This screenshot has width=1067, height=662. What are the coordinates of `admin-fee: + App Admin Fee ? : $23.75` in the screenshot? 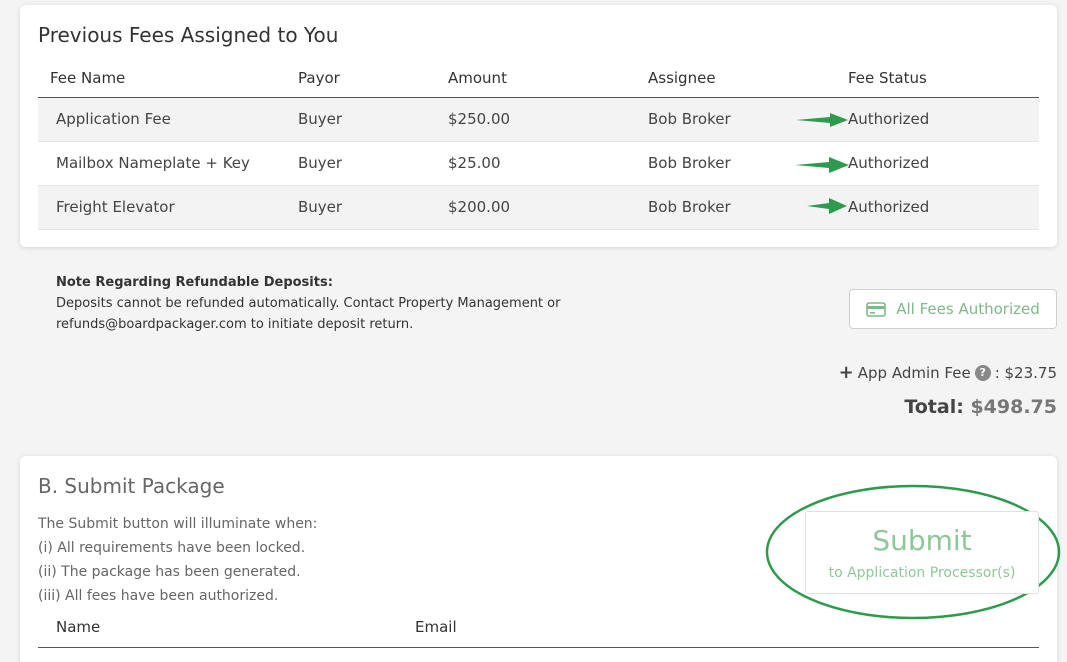 It's located at (948, 372).